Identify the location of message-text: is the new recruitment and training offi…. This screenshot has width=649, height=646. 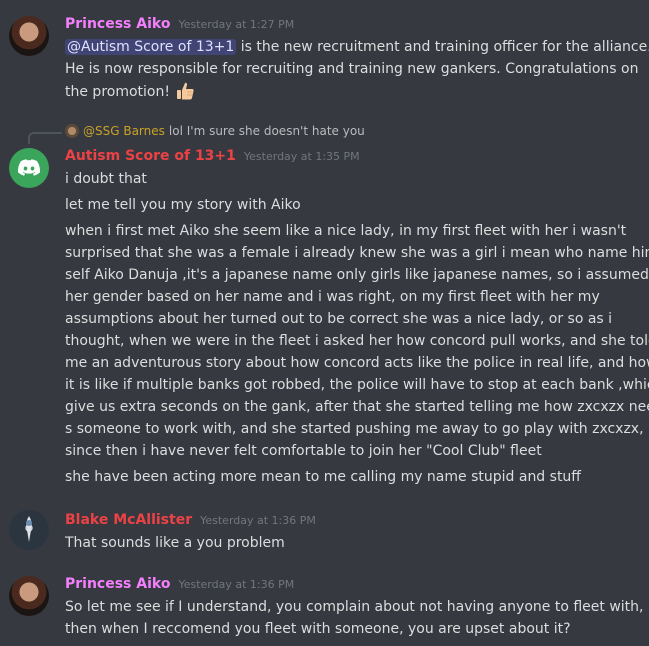
(442, 47).